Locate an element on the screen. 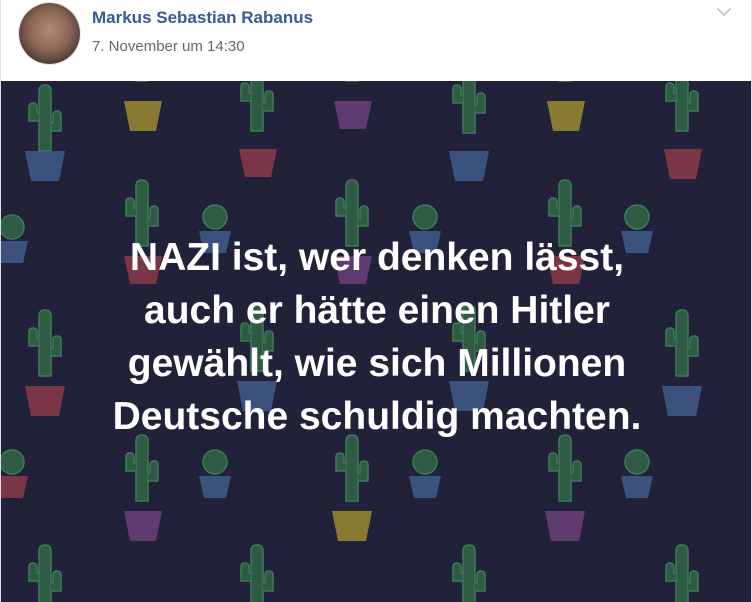 This screenshot has height=602, width=752. quote-line: gewählt, wie sich Millionen is located at coordinates (377, 363).